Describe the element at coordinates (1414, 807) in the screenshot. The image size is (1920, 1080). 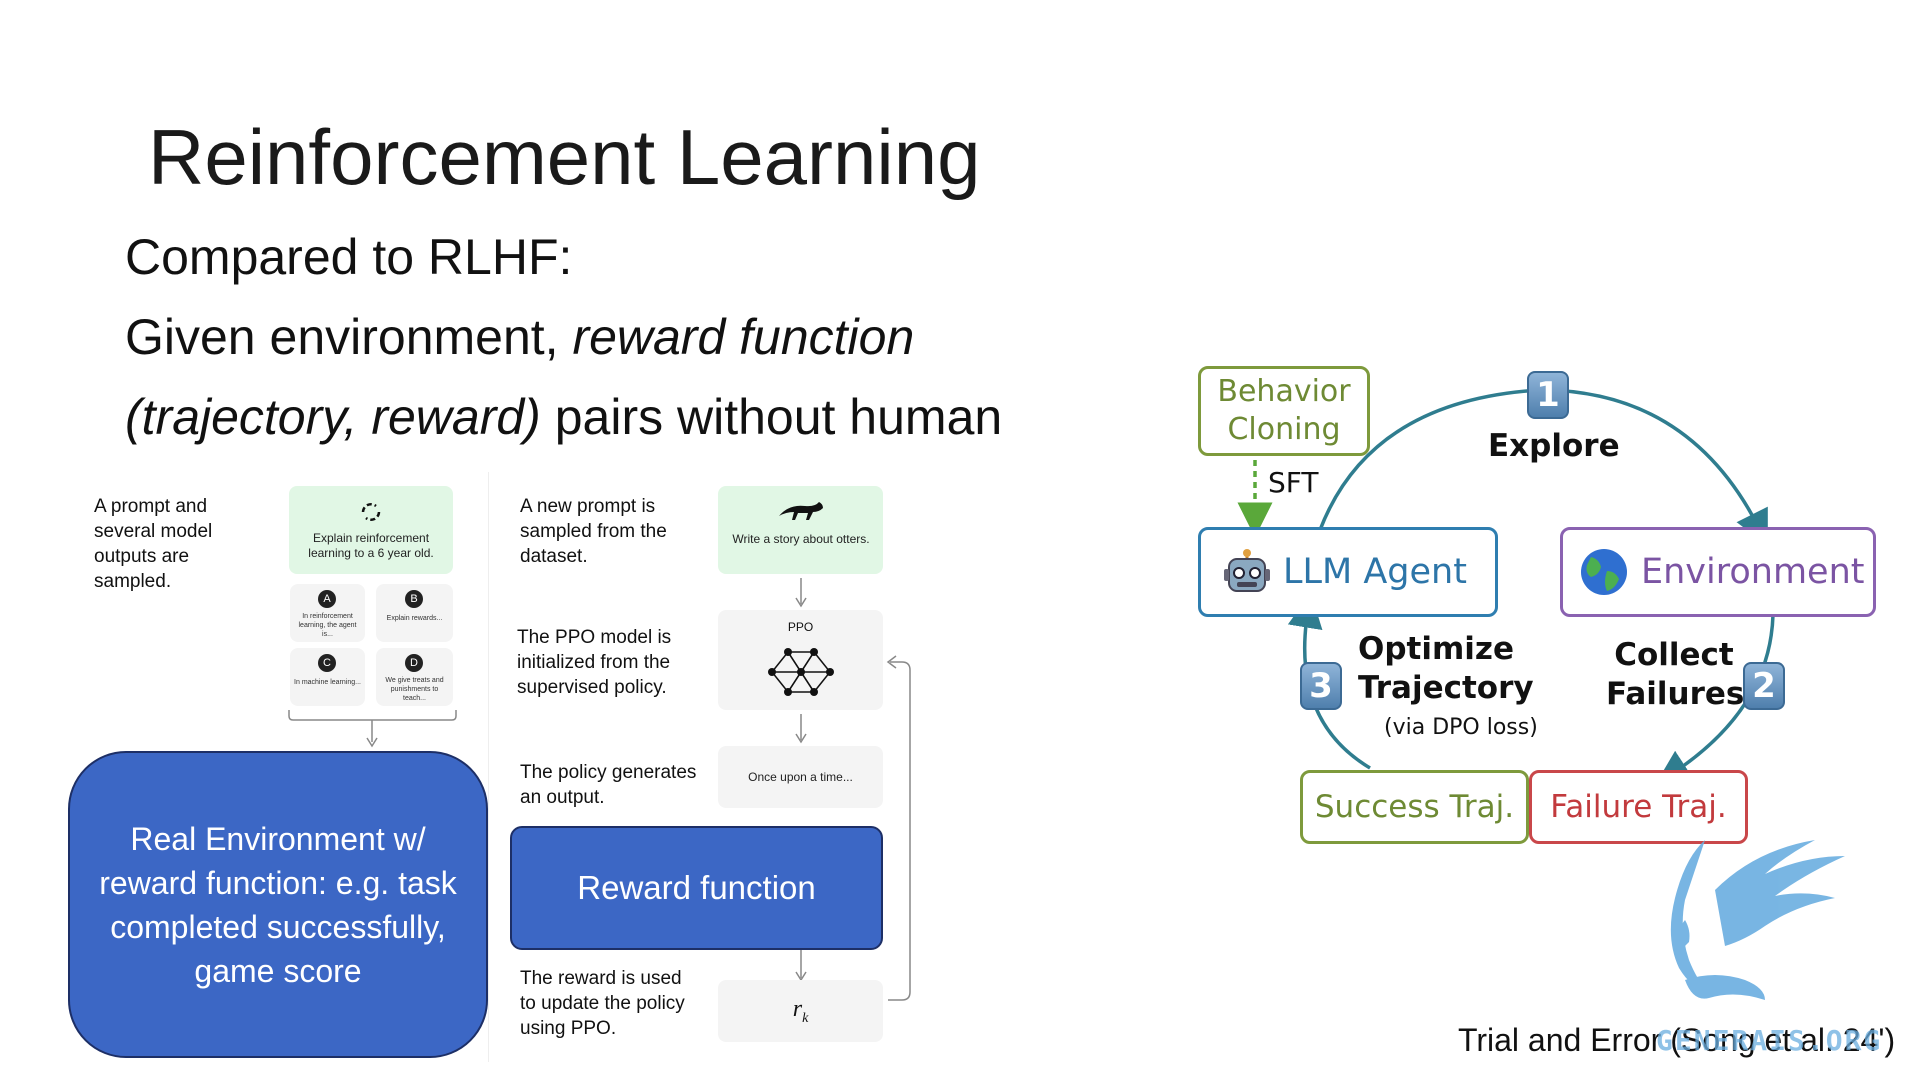
I see `success-traj-node: Success Traj.` at that location.